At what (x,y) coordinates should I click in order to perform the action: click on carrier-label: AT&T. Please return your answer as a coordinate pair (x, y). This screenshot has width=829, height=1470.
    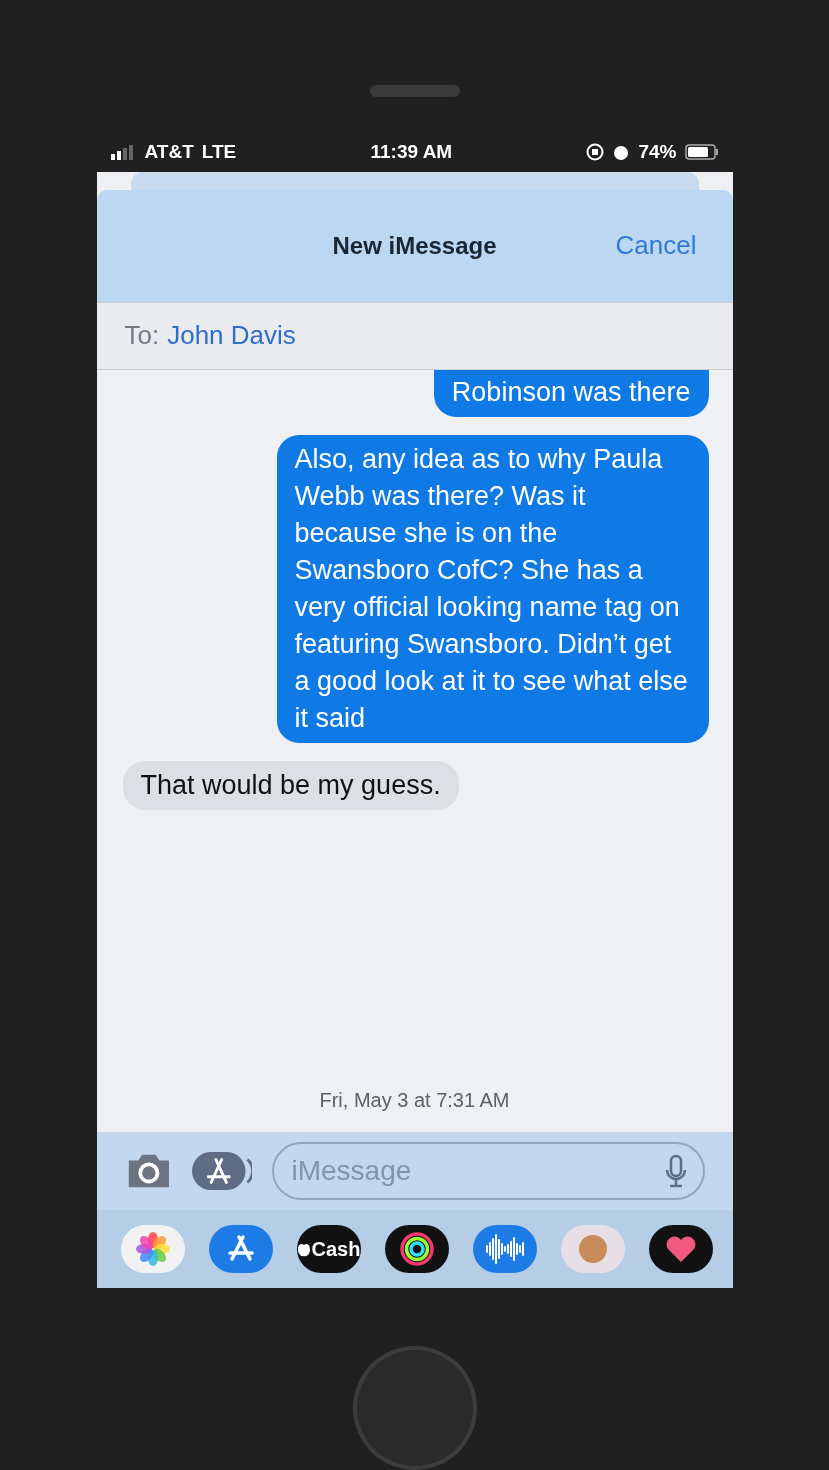
    Looking at the image, I should click on (169, 151).